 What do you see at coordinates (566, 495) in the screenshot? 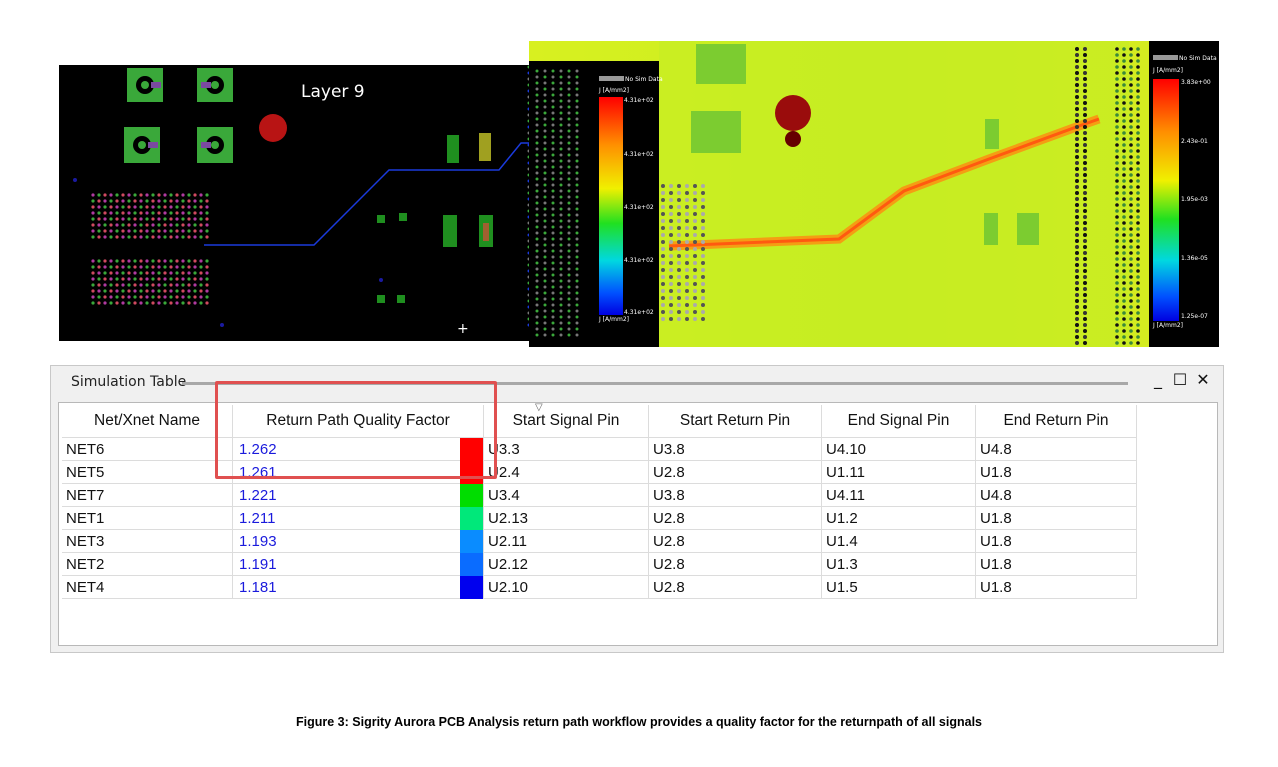
I see `start-signal-cell: U3.4` at bounding box center [566, 495].